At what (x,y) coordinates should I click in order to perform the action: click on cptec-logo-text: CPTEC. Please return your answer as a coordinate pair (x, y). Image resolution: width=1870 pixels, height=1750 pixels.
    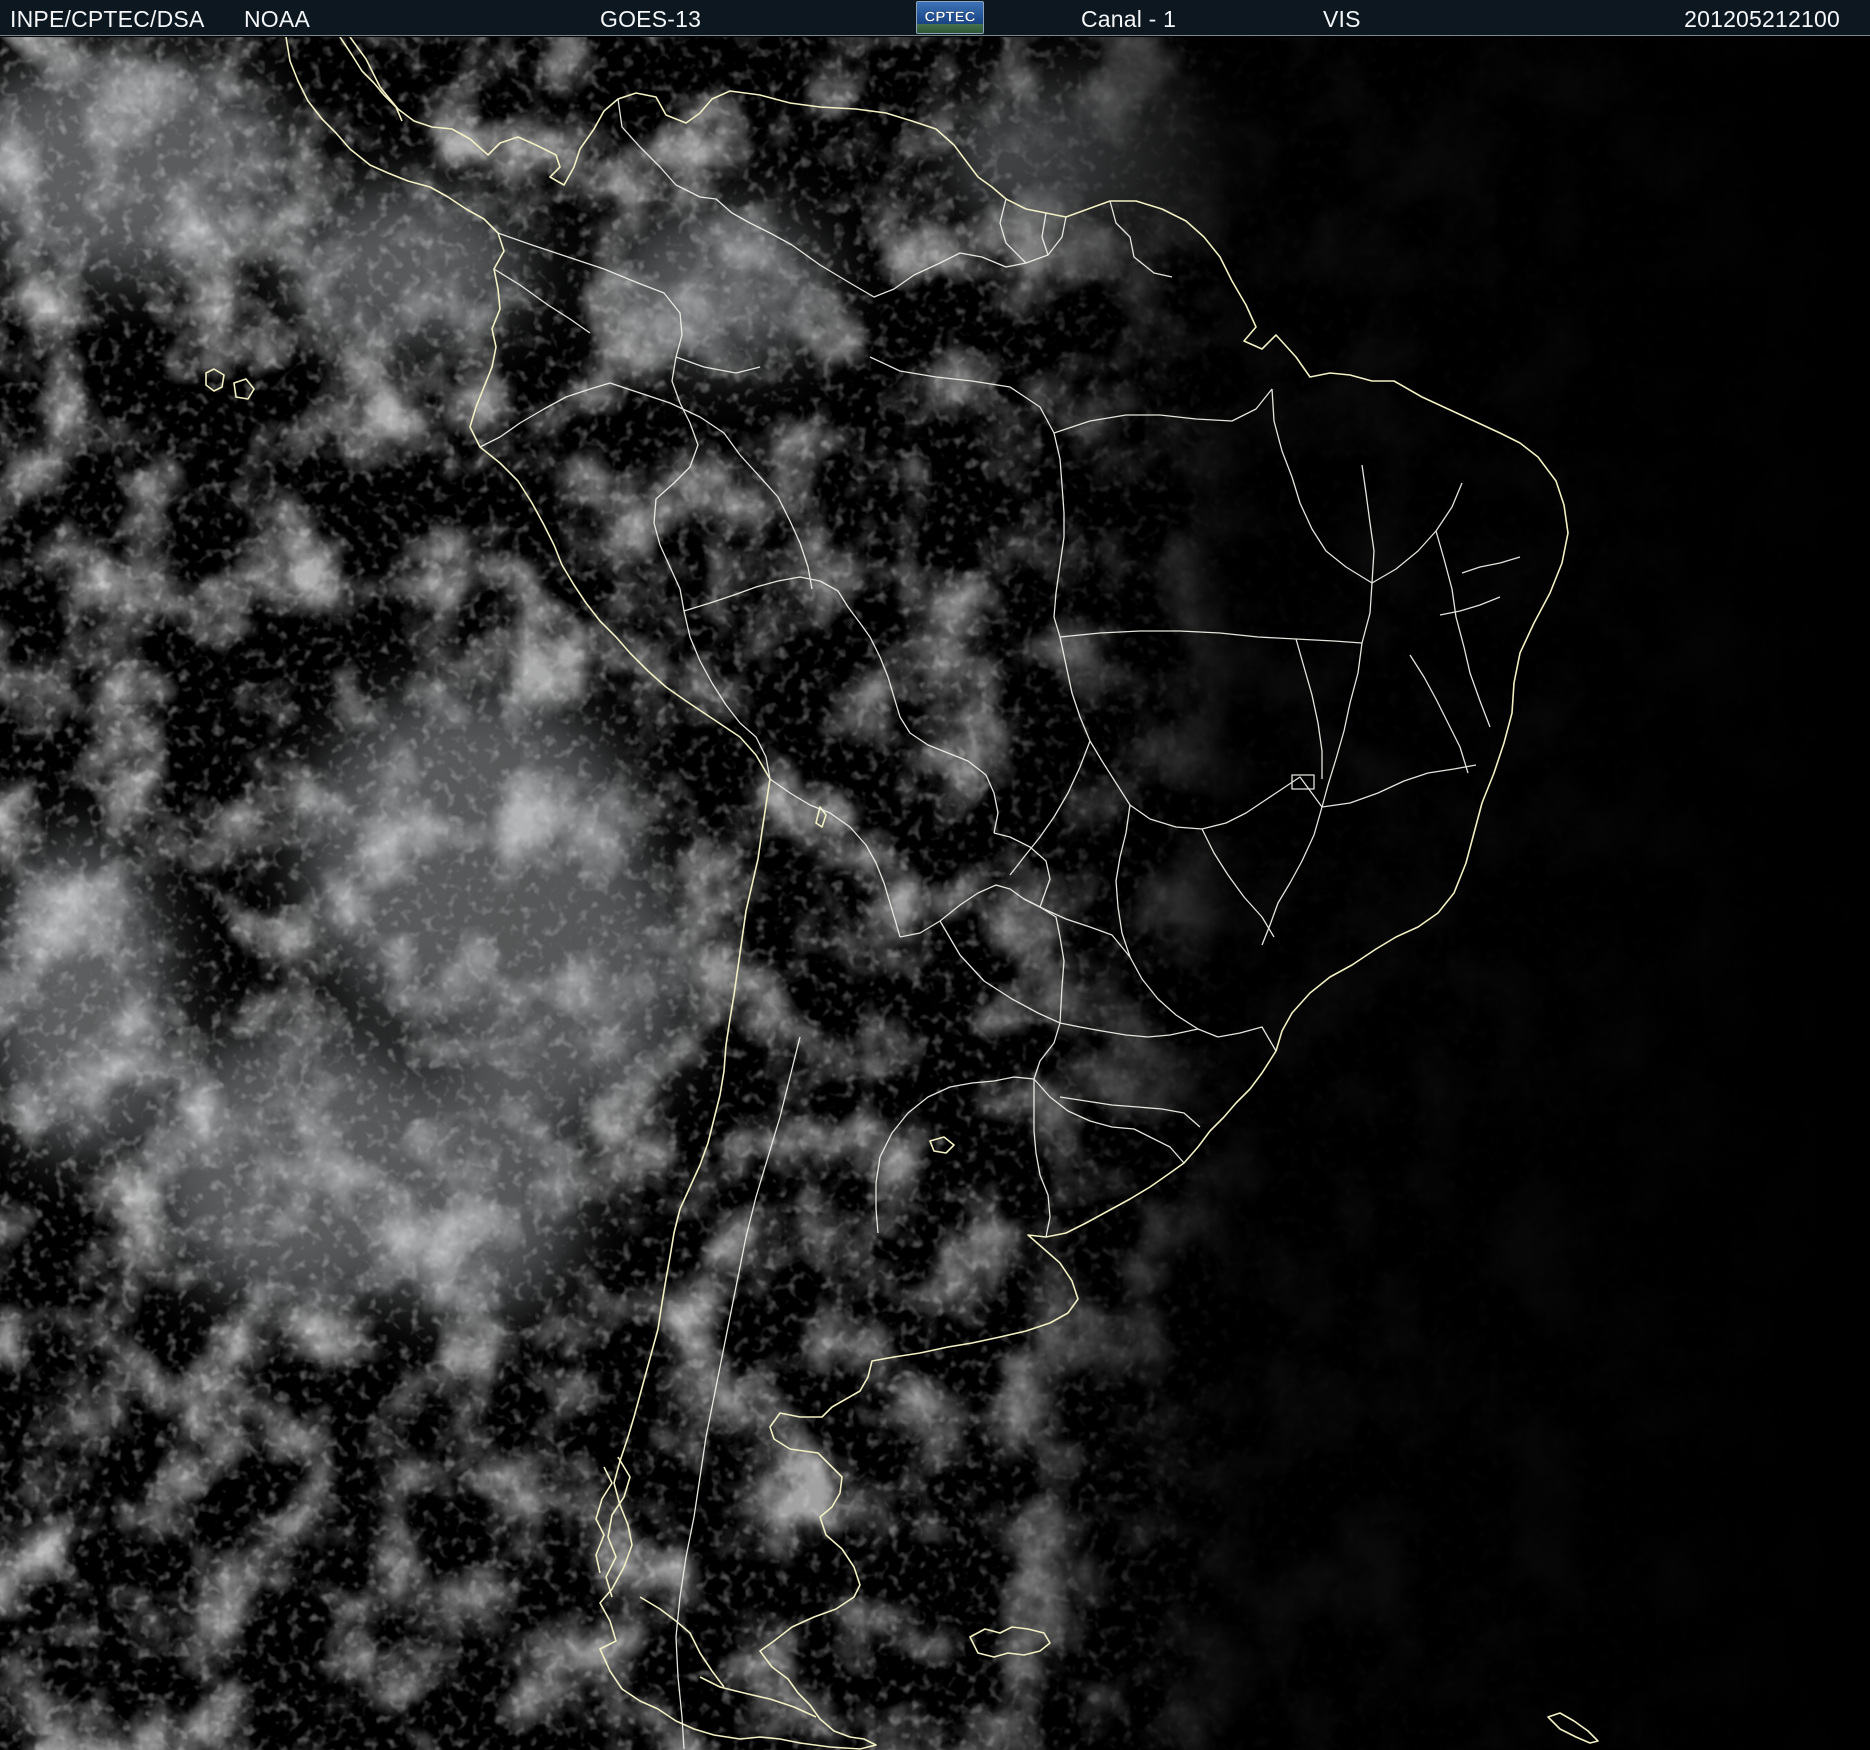
    Looking at the image, I should click on (950, 17).